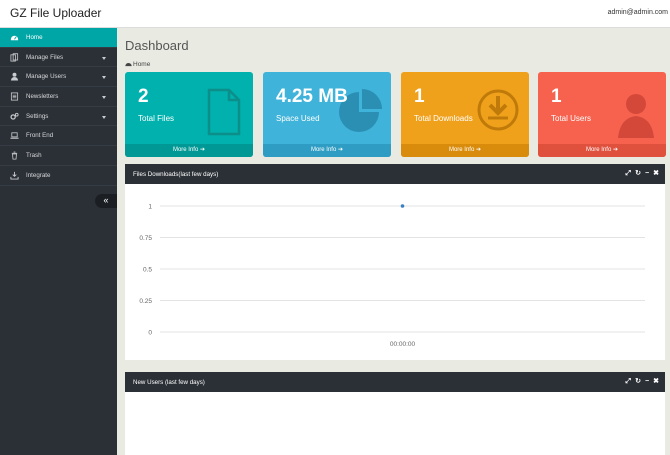 This screenshot has width=670, height=455. I want to click on total-downloads-card: 1 Total Downloads More Info ➔, so click(465, 114).